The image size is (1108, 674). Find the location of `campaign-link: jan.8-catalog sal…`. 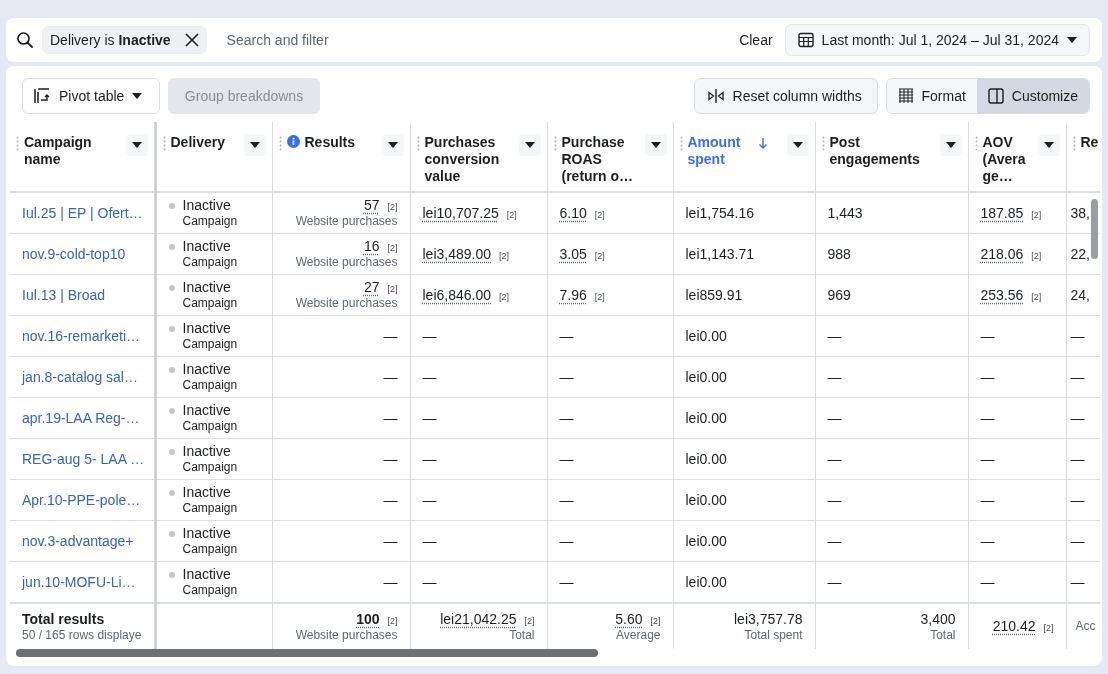

campaign-link: jan.8-catalog sal… is located at coordinates (80, 377).